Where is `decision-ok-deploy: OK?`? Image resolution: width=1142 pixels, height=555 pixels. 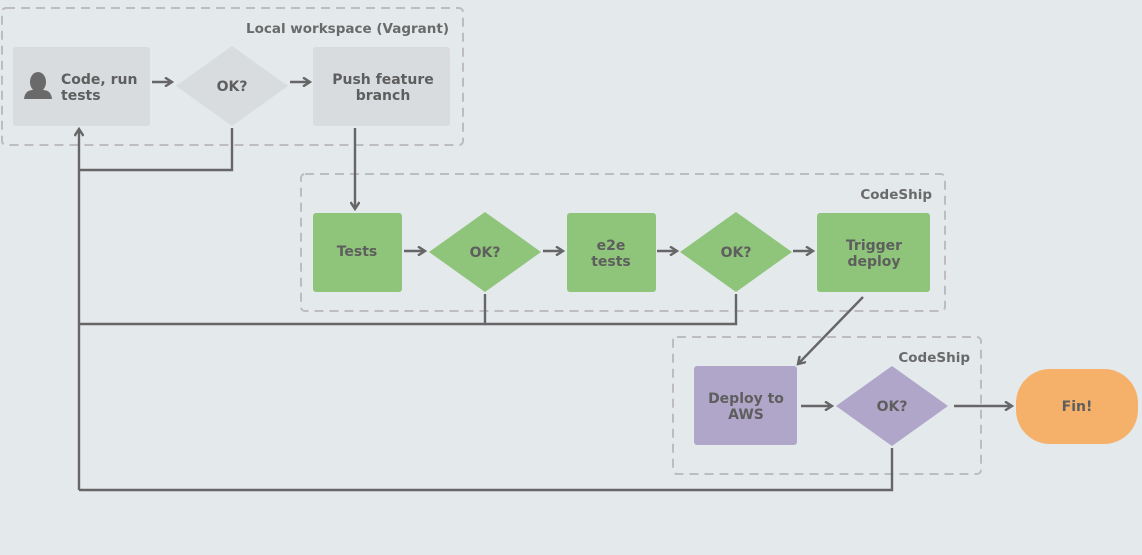
decision-ok-deploy: OK? is located at coordinates (892, 406).